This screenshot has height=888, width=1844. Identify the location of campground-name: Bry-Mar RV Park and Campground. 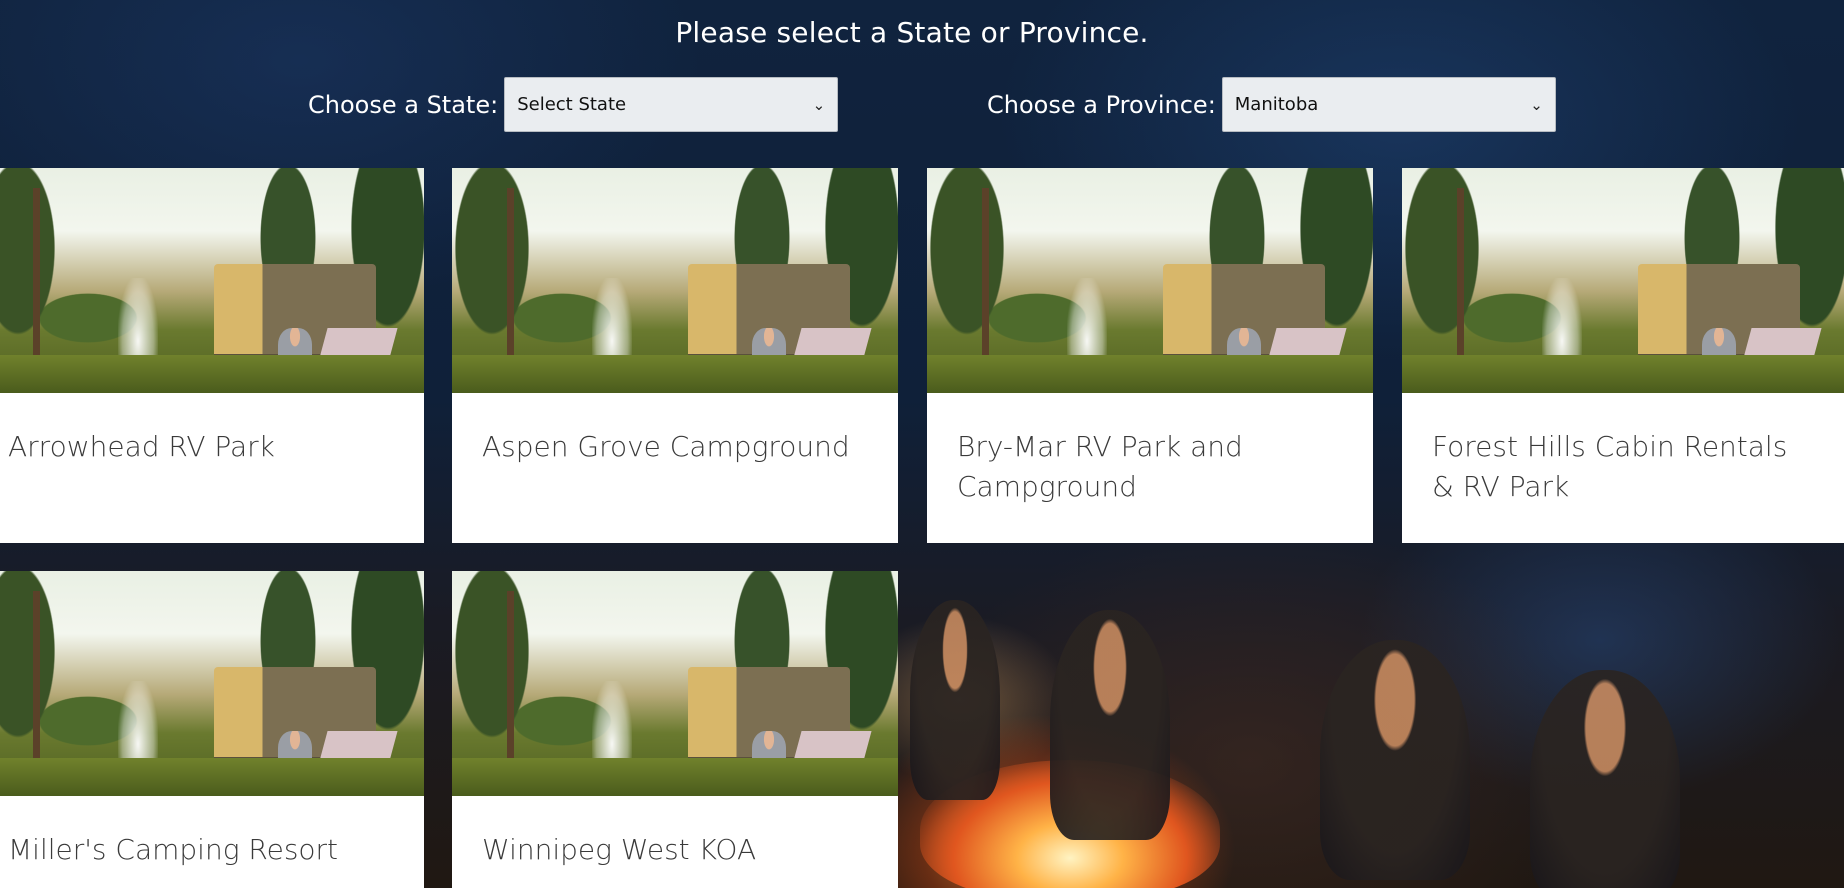
(1100, 466).